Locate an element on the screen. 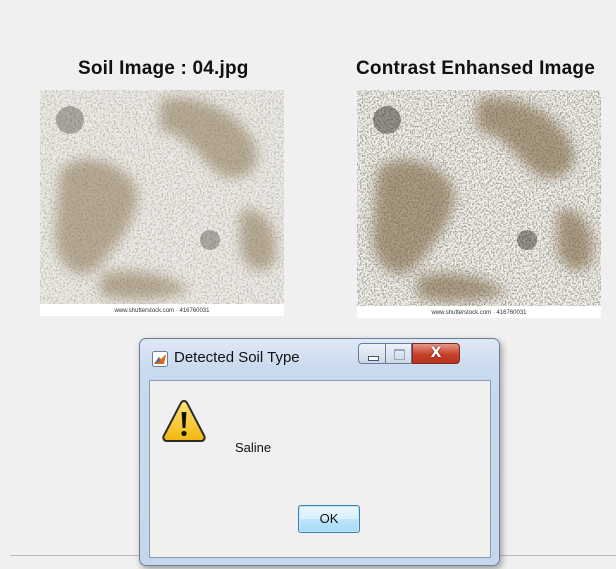 Image resolution: width=616 pixels, height=569 pixels. message-text: Saline is located at coordinates (253, 447).